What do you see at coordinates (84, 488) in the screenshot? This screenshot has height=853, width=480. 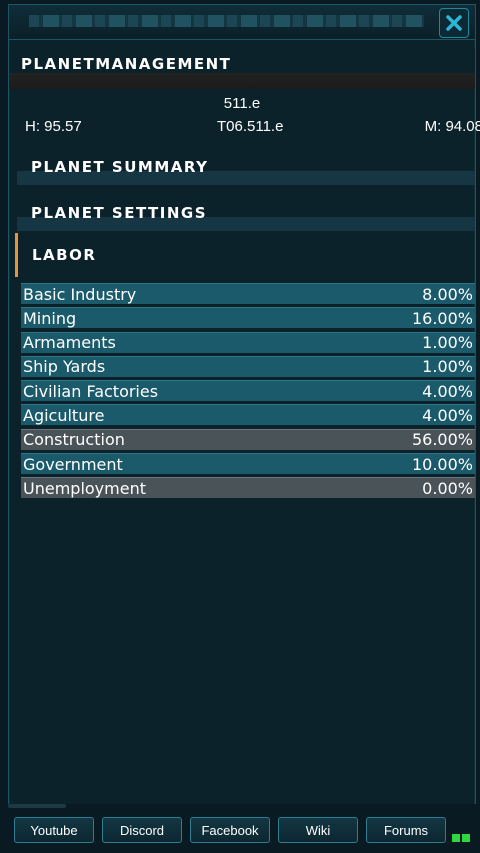 I see `labor-name: Unemployment` at bounding box center [84, 488].